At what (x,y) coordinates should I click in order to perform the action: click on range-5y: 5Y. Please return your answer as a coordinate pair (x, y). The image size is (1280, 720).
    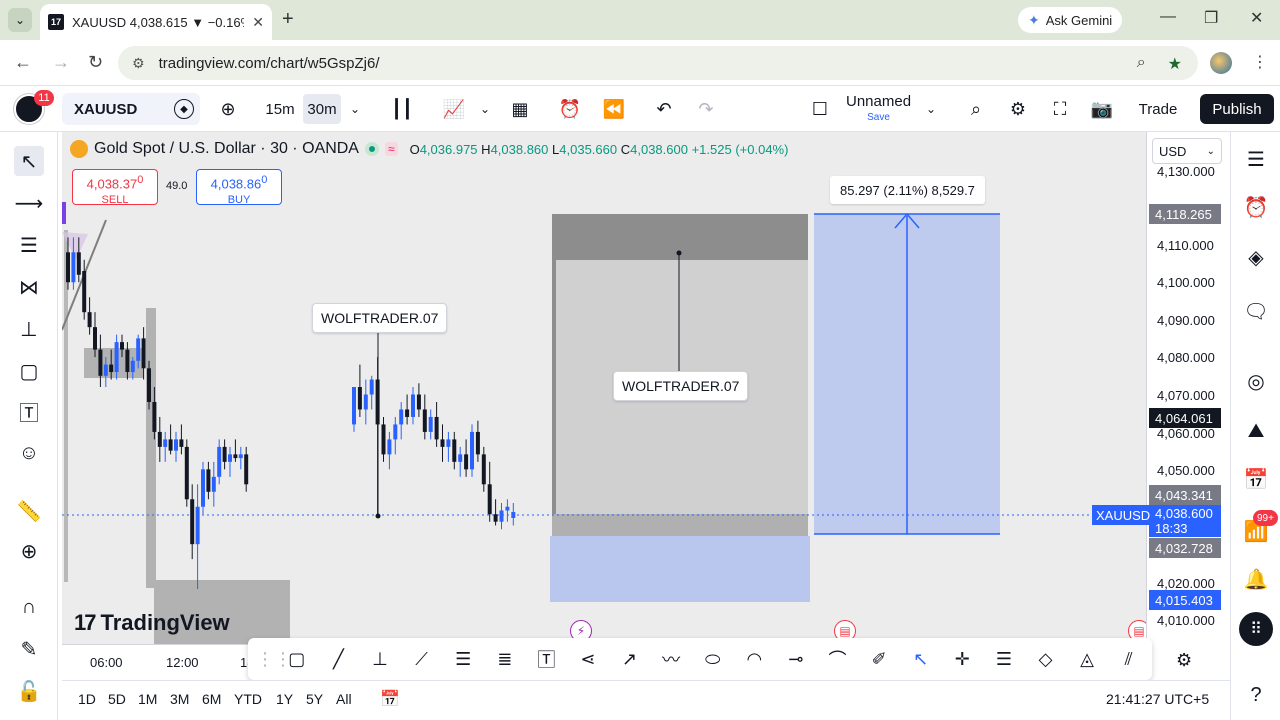
    Looking at the image, I should click on (314, 699).